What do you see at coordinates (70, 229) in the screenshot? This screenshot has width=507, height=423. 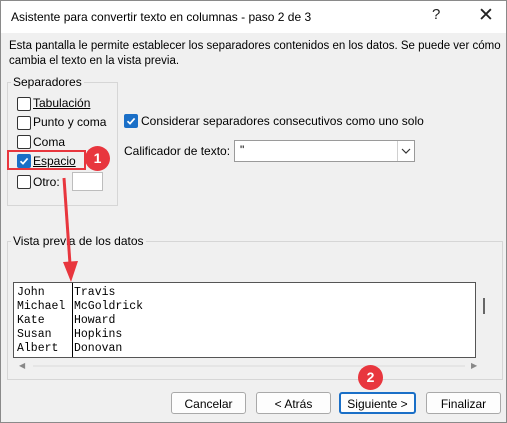 I see `annotation-arrow` at bounding box center [70, 229].